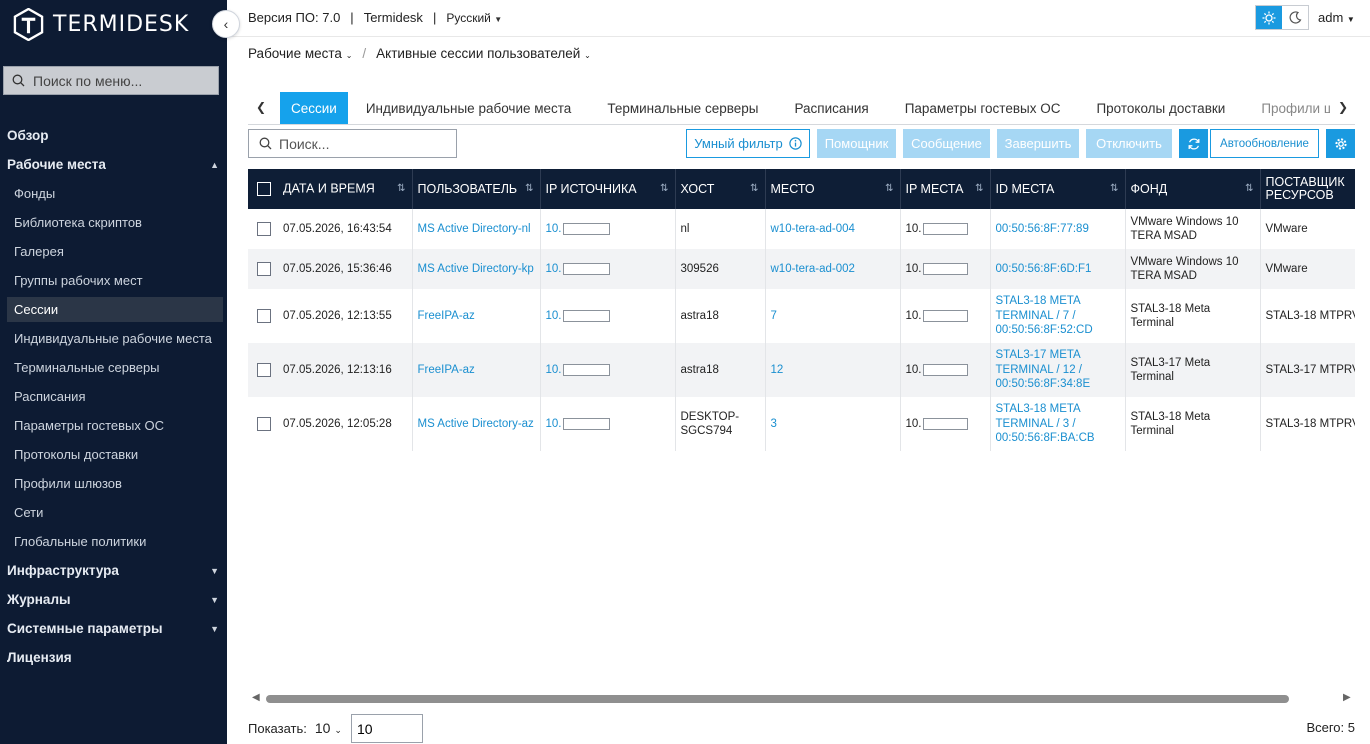 This screenshot has height=744, width=1370. Describe the element at coordinates (113, 338) in the screenshot. I see `nav-item-individual-workplaces: Индивидуальные рабочие места` at that location.